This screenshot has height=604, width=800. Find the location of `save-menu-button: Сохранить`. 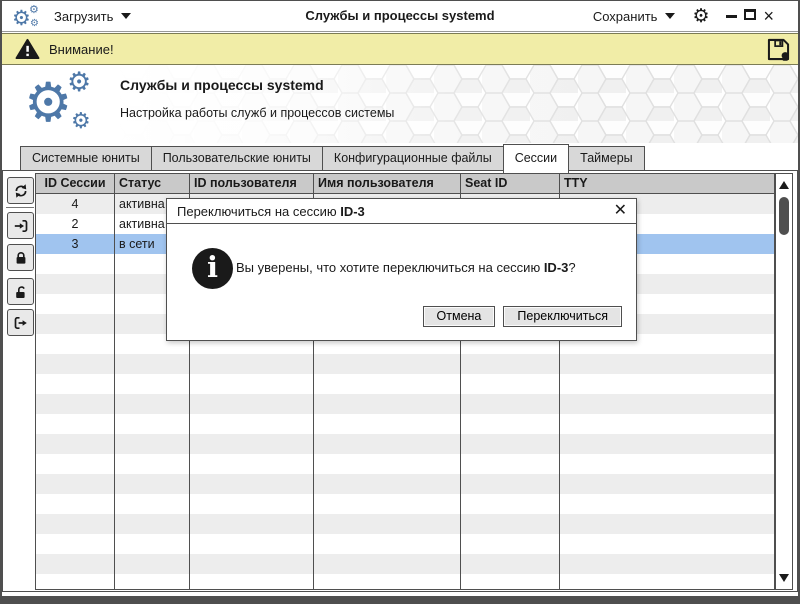

save-menu-button: Сохранить is located at coordinates (634, 16).